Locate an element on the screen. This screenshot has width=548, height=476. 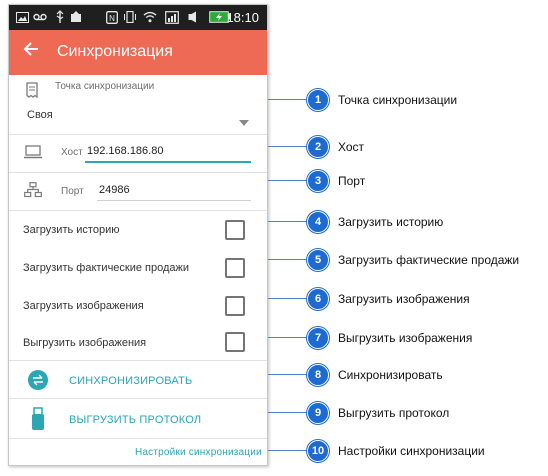
callout-9: 9 Выгрузить протокол is located at coordinates (408, 413).